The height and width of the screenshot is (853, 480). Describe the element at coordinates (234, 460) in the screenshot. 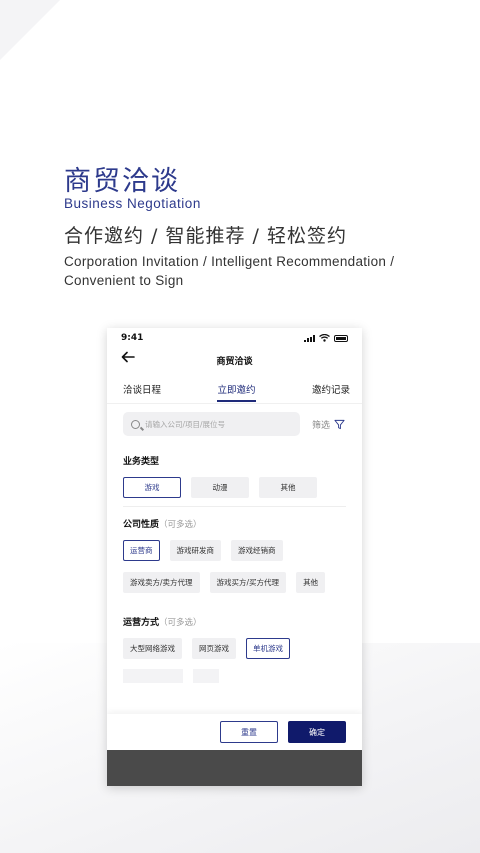

I see `business-type-title: 业务类型` at that location.